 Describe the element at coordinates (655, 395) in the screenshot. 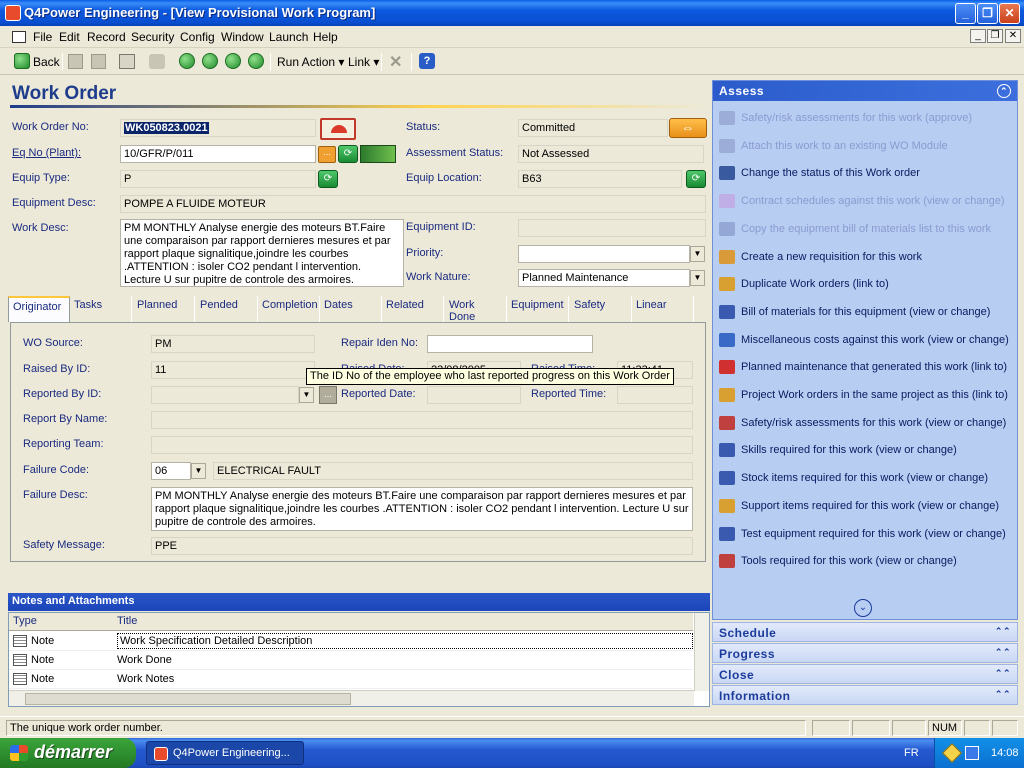

I see `reported-time-field` at that location.